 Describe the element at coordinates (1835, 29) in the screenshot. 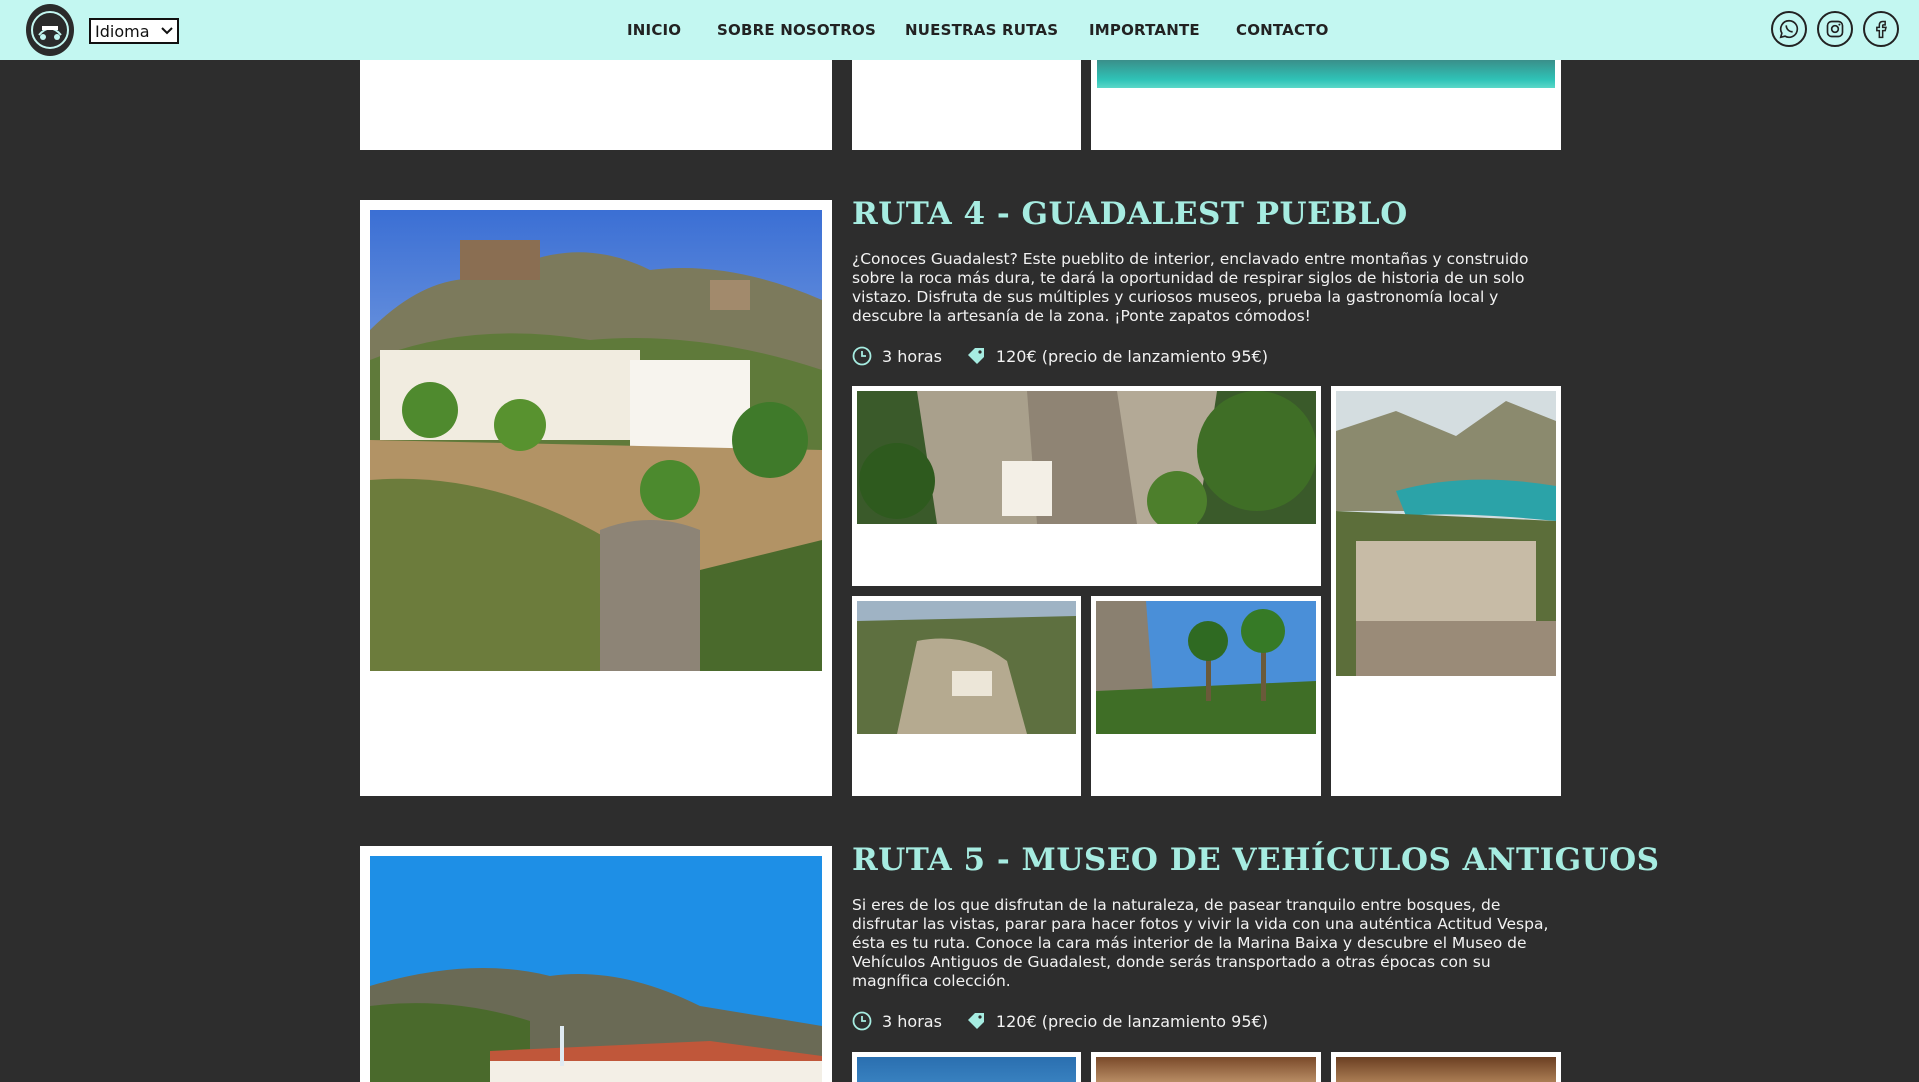

I see `instagram-icon` at that location.